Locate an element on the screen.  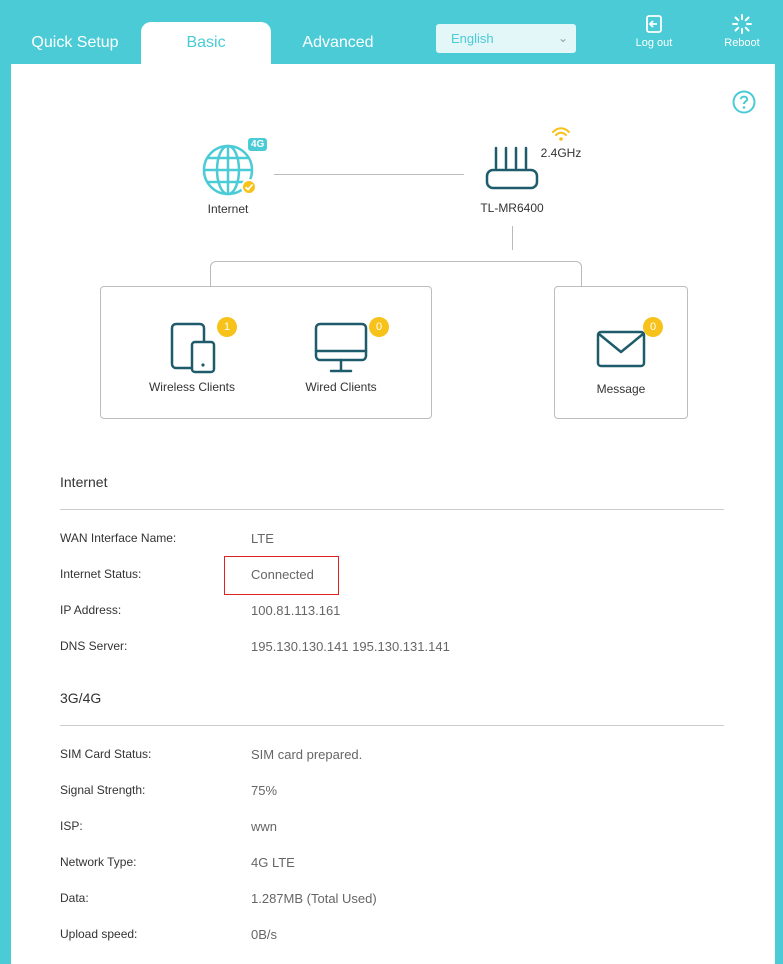
info-value: SIM card prepared. is located at coordinates (307, 754).